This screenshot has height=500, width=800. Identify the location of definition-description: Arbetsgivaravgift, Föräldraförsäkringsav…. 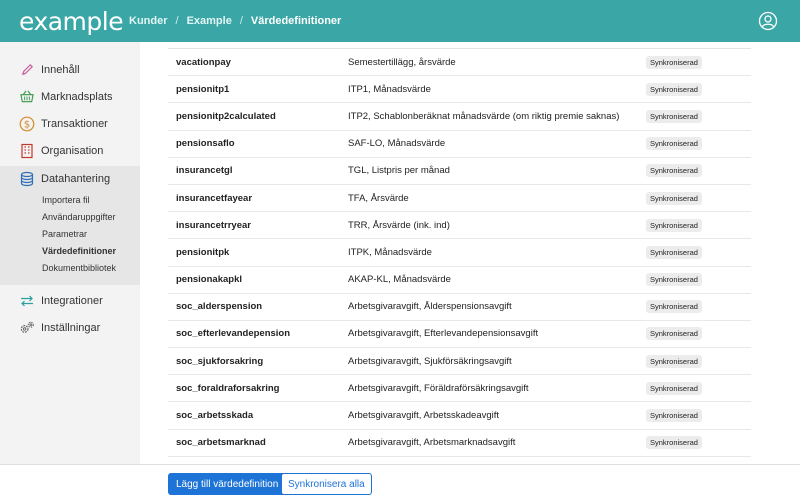
(438, 388).